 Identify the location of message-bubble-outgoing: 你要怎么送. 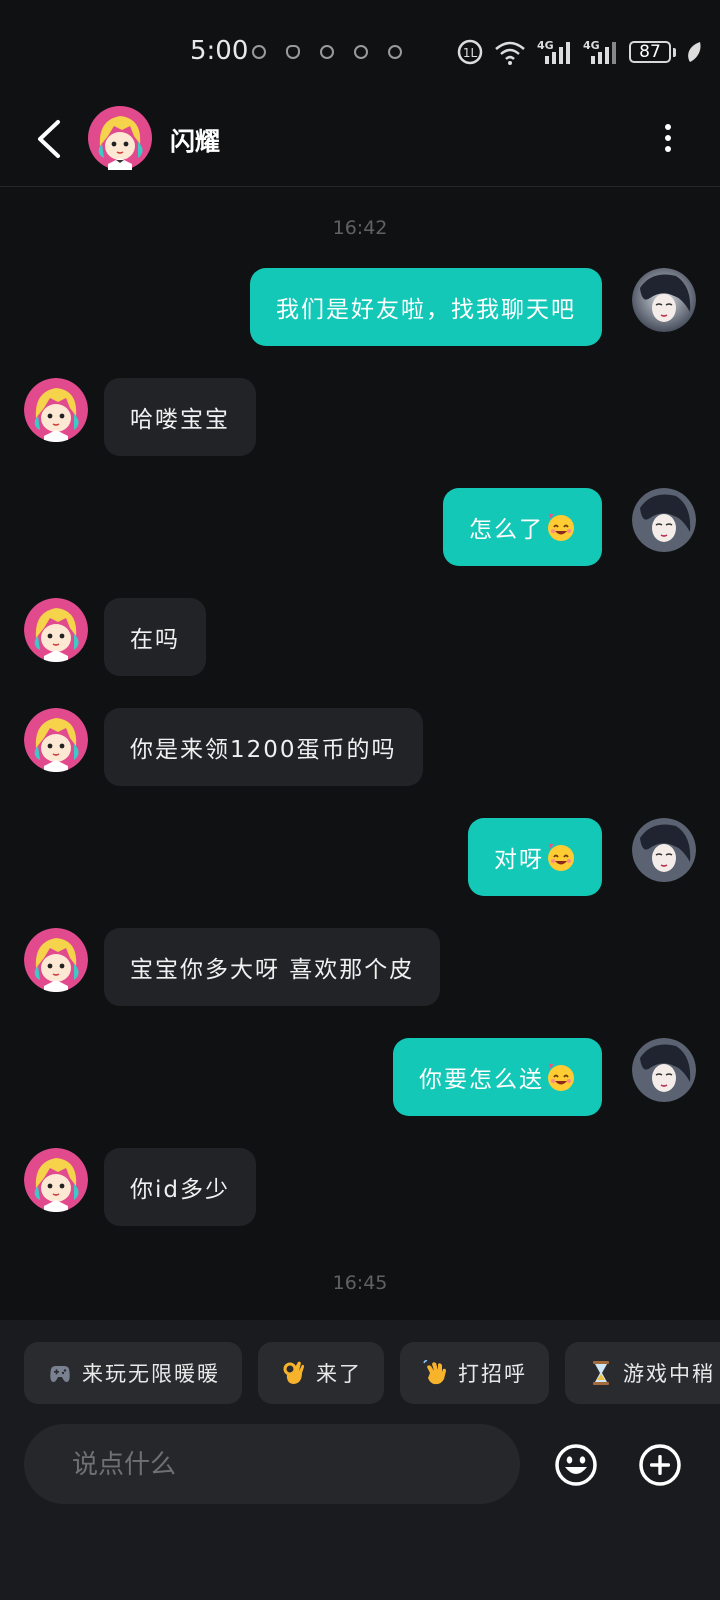
(497, 1077).